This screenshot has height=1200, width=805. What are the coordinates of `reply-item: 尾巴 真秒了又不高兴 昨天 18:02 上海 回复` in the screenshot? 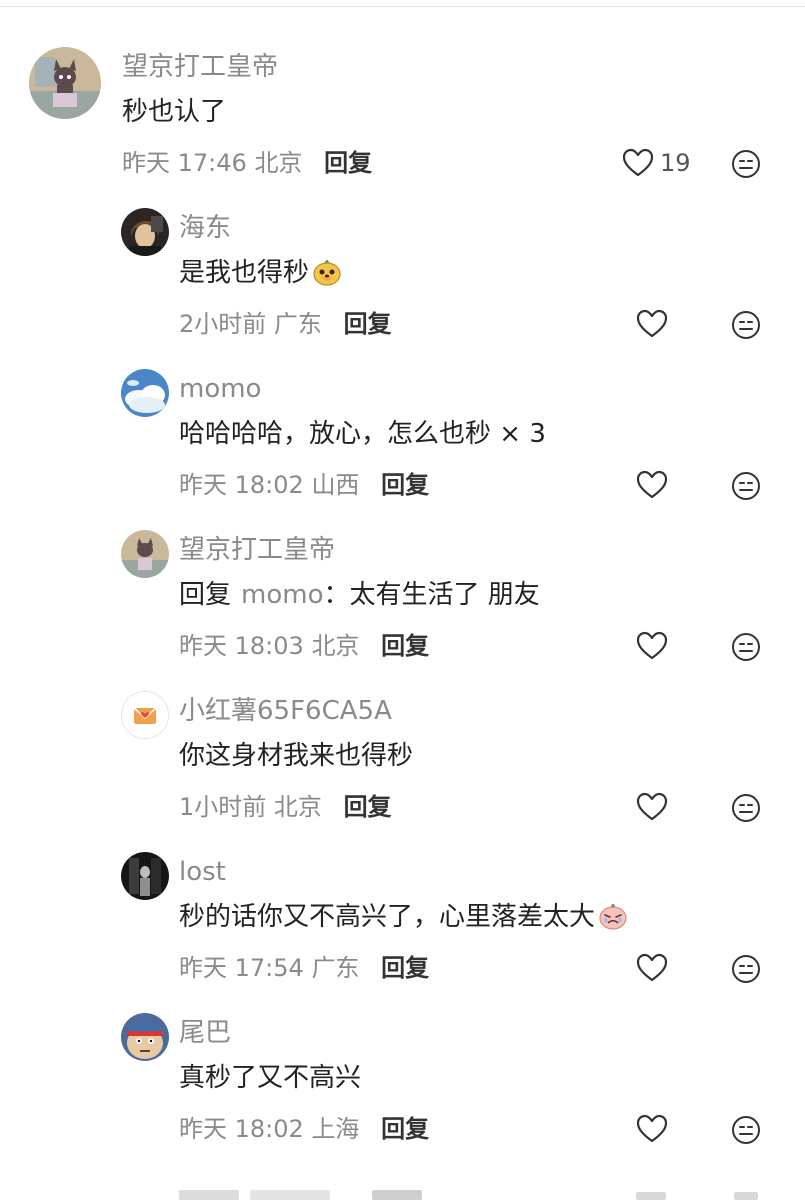 It's located at (402, 1055).